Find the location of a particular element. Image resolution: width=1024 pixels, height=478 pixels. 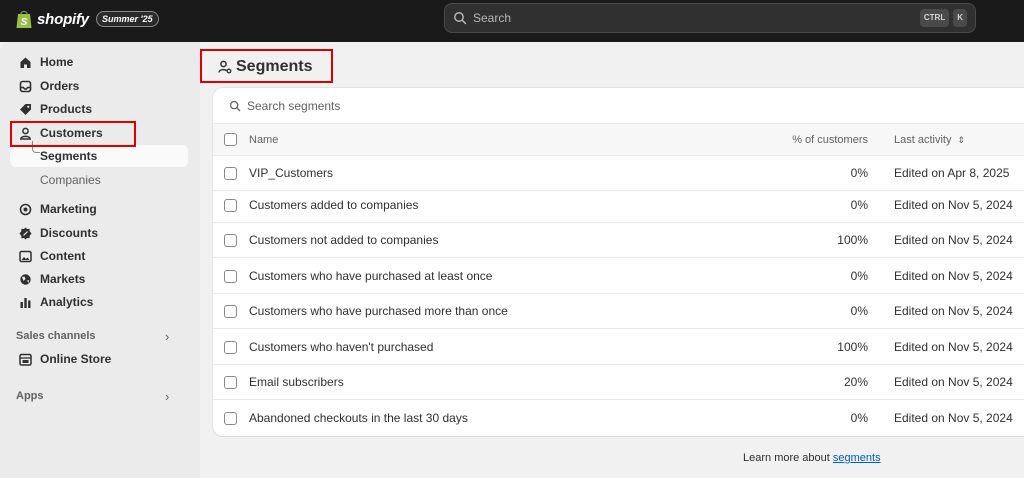

apps-heading: Apps is located at coordinates (30, 396).